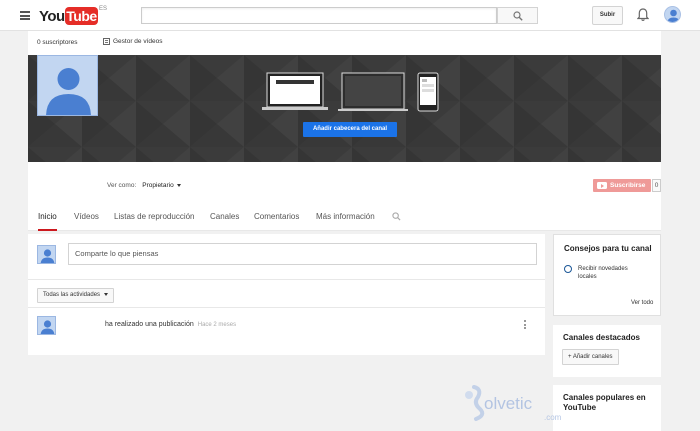 This screenshot has height=431, width=700. What do you see at coordinates (568, 269) in the screenshot?
I see `radio-circle-icon` at bounding box center [568, 269].